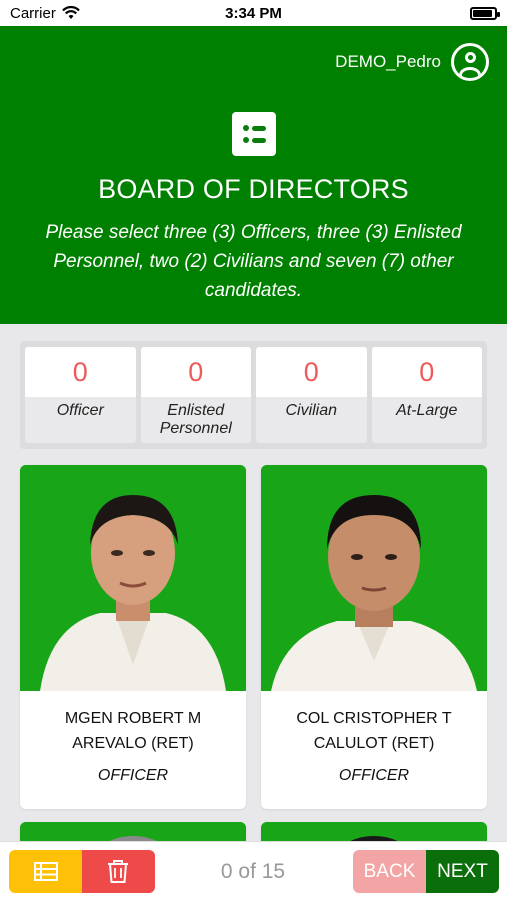 The width and height of the screenshot is (507, 900). I want to click on candidate-name: MGEN ROBERT M AREVALO (RET), so click(133, 731).